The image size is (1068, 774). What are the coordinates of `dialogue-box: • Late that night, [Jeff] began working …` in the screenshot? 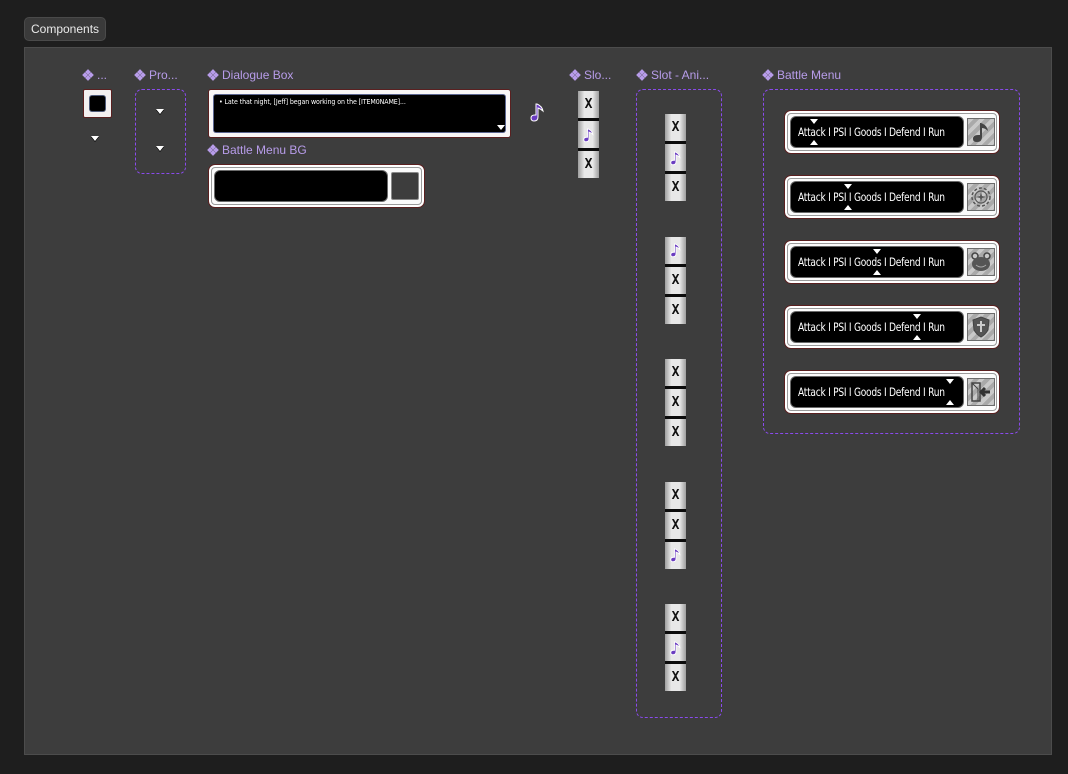 It's located at (359, 113).